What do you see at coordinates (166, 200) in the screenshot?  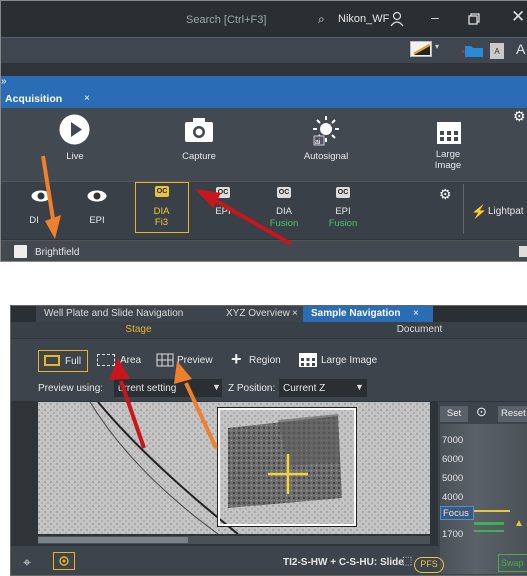 I see `annotation-arrows` at bounding box center [166, 200].